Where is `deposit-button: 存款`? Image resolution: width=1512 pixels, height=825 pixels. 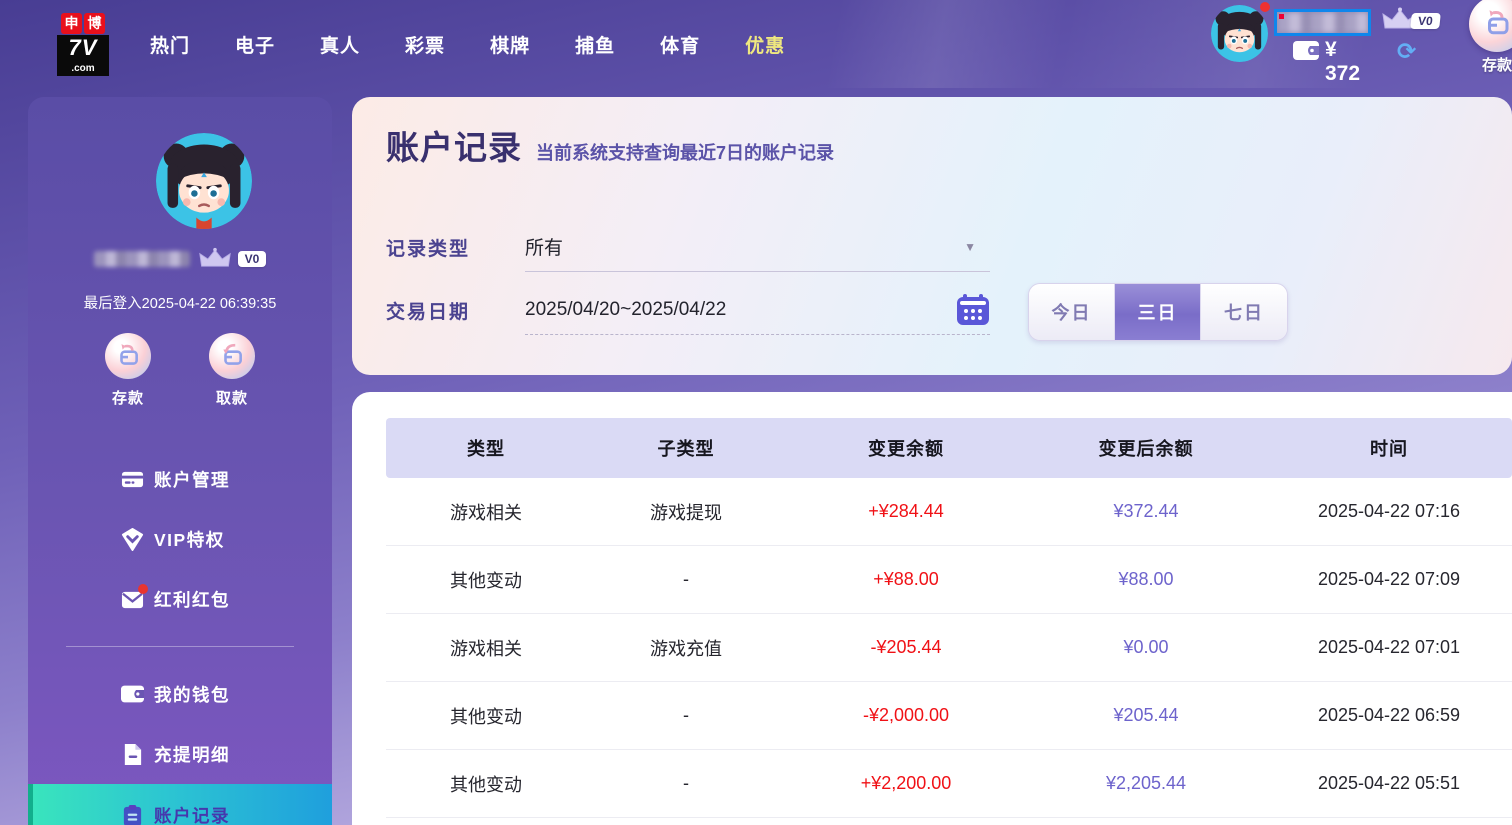 deposit-button: 存款 is located at coordinates (128, 370).